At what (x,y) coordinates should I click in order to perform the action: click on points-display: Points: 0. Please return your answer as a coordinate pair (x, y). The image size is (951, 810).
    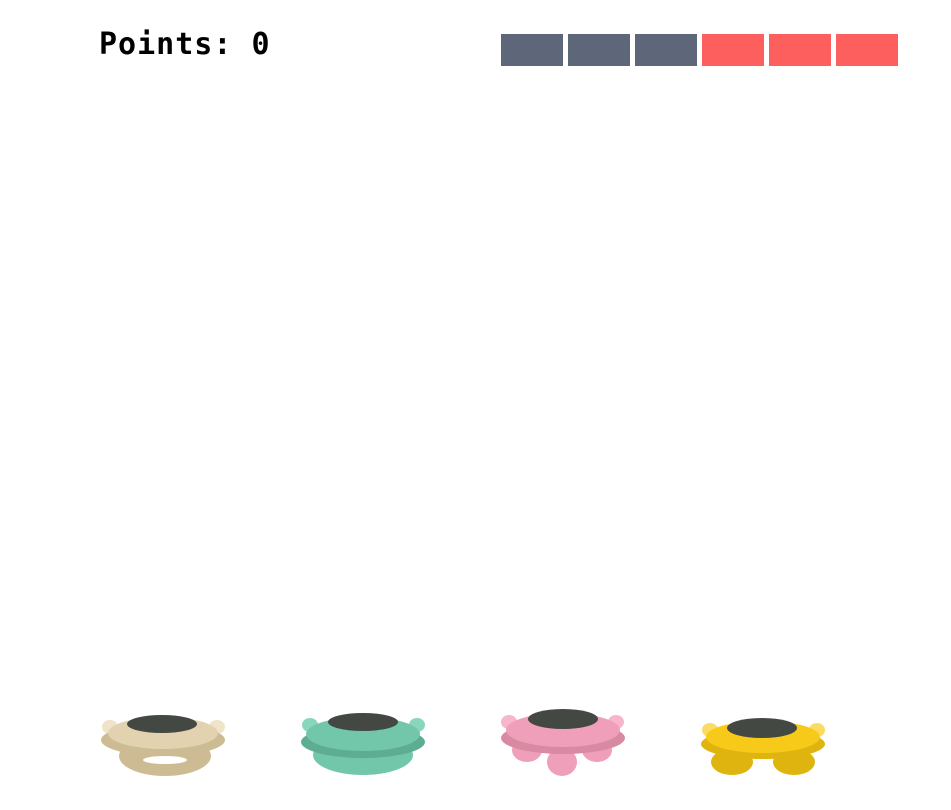
    Looking at the image, I should click on (185, 45).